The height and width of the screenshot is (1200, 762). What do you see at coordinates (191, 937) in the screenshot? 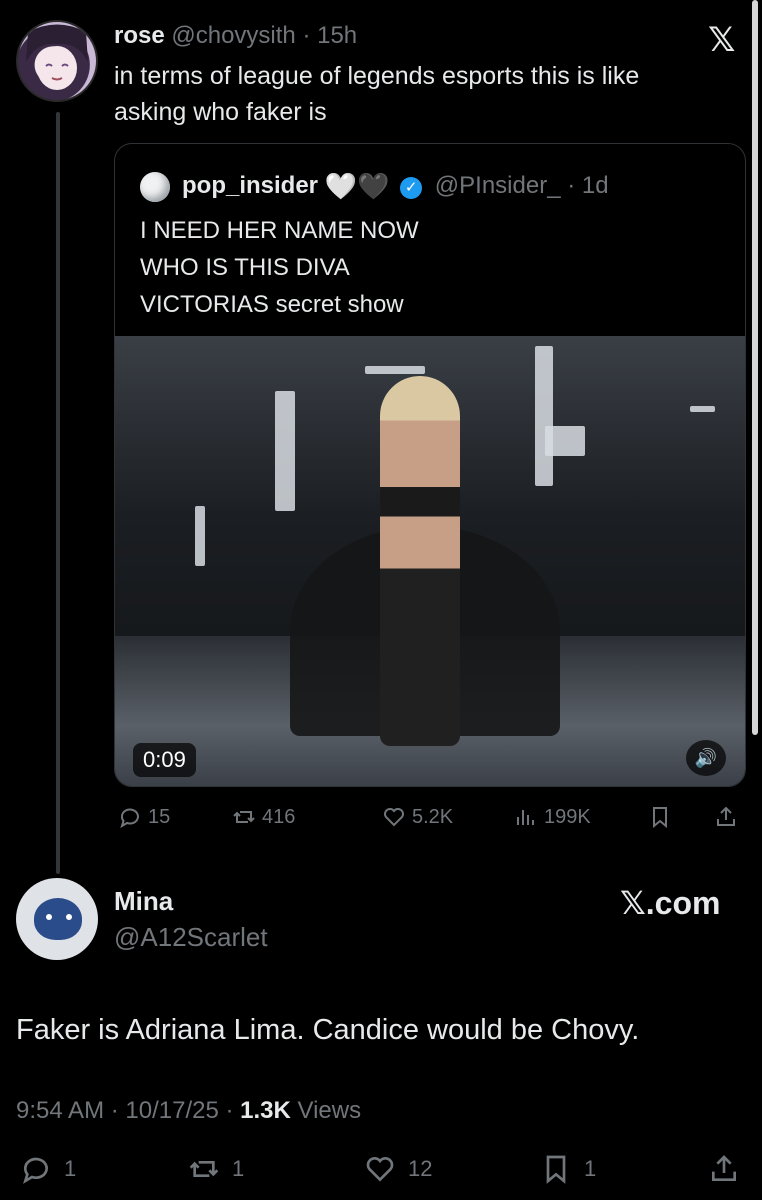
I see `reply-author-handle: @A12Scarlet` at bounding box center [191, 937].